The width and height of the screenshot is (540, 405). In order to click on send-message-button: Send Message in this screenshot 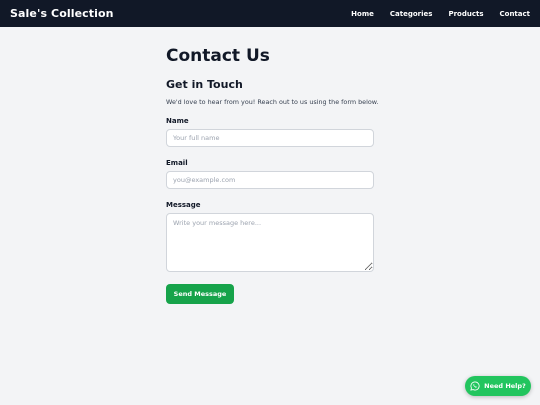, I will do `click(200, 294)`.